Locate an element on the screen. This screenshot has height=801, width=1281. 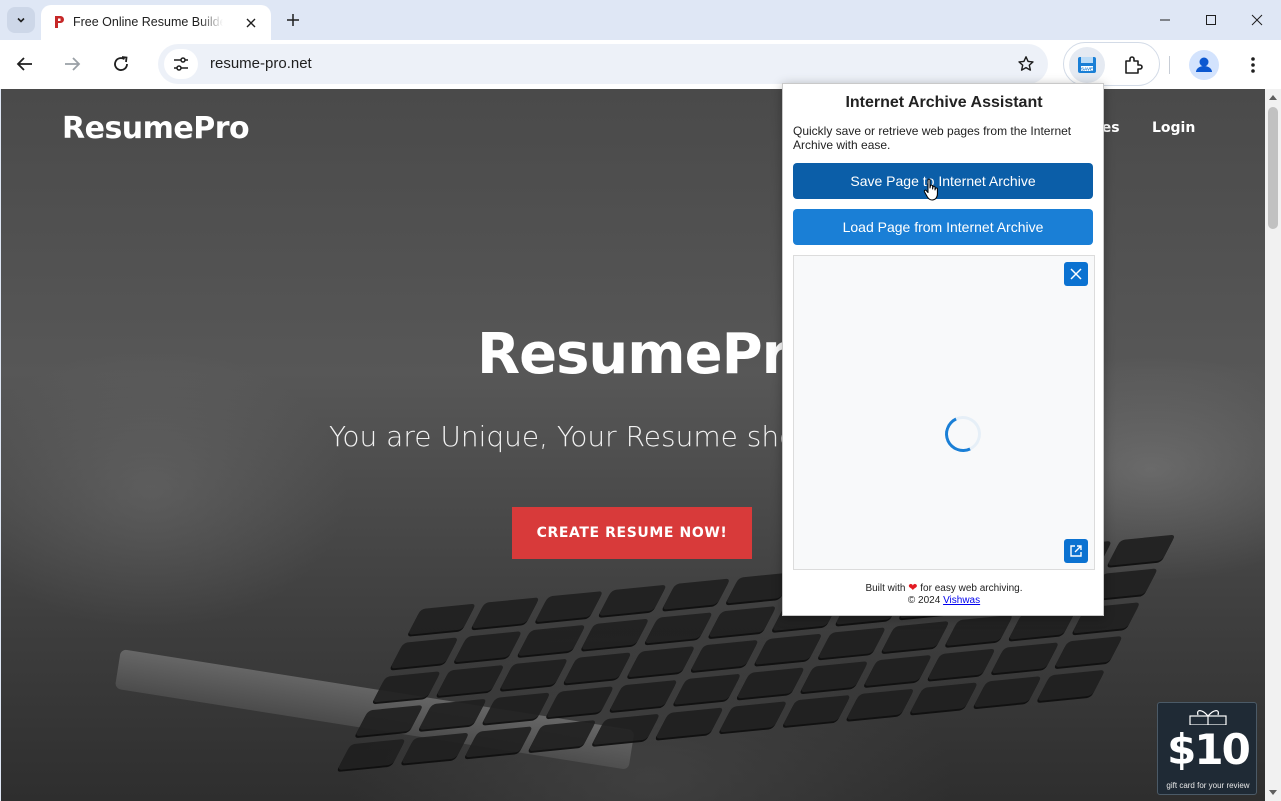
gift-bow-icon is located at coordinates (1208, 717).